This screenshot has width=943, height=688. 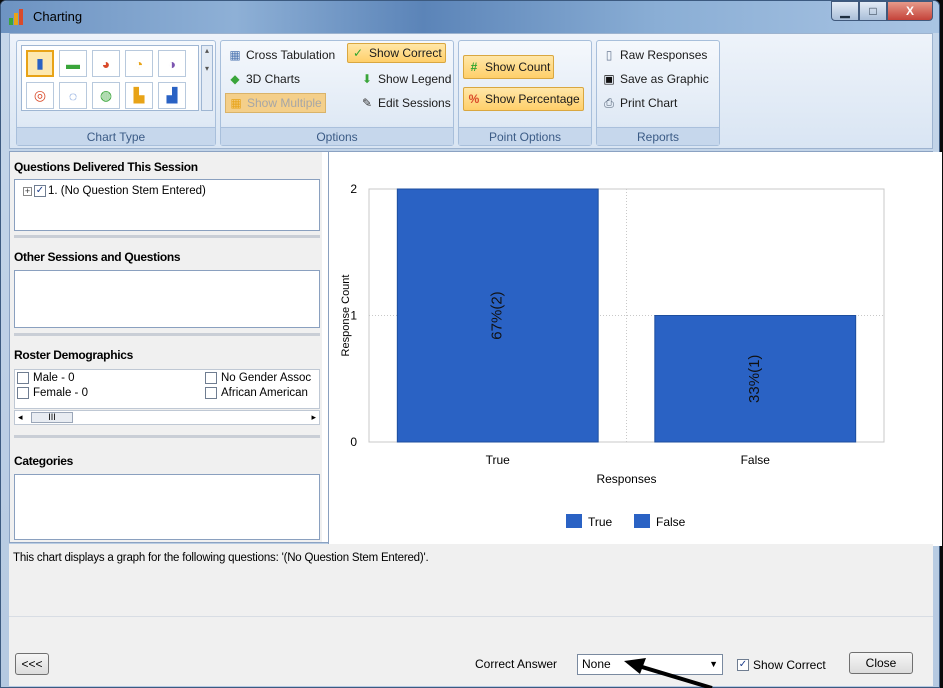 I want to click on pie-chart-icon: ◕, so click(x=106, y=63).